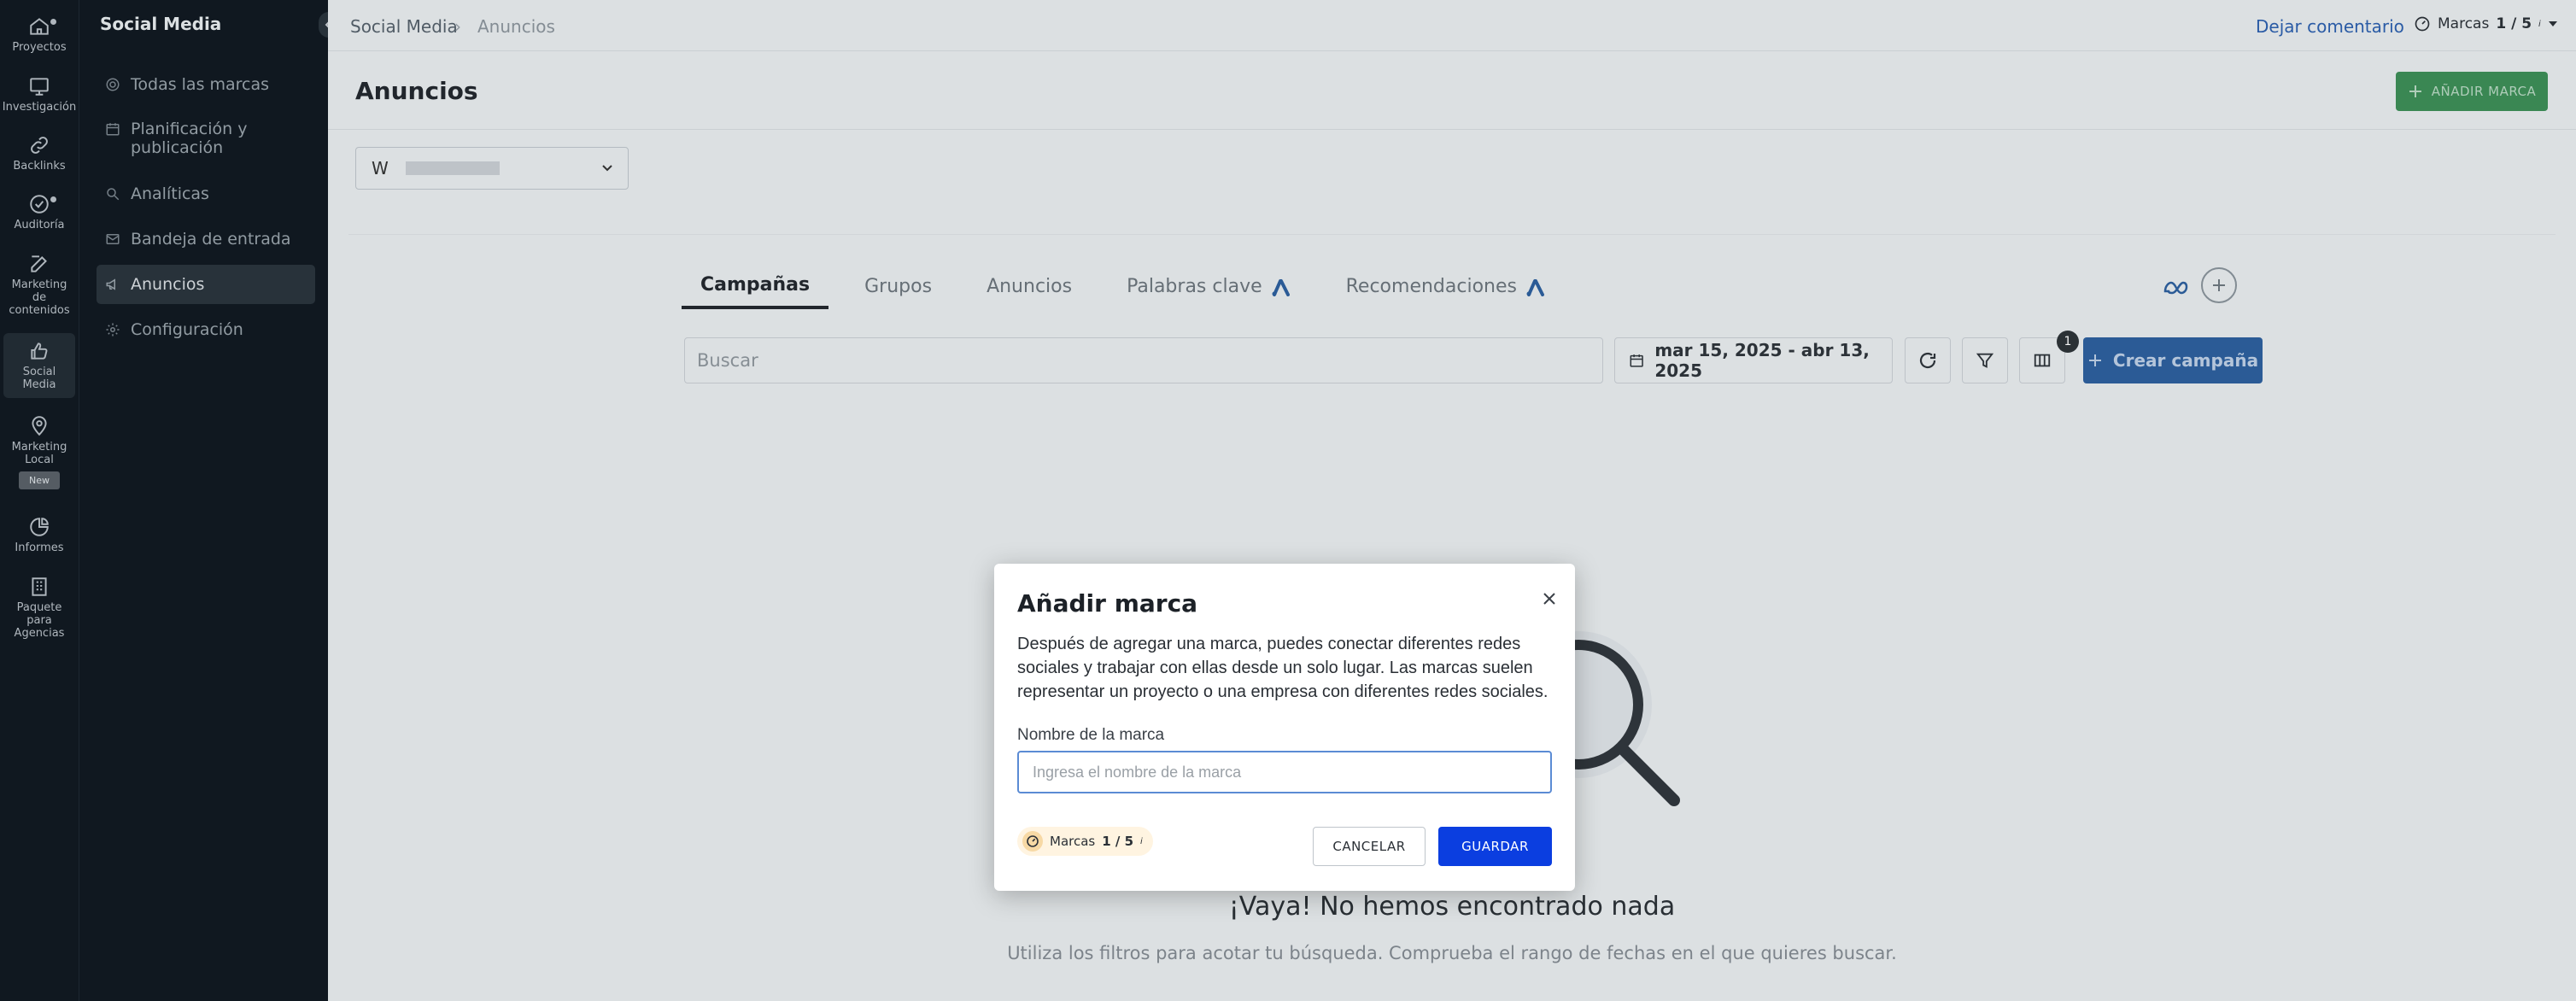  What do you see at coordinates (1032, 842) in the screenshot?
I see `gauge-icon` at bounding box center [1032, 842].